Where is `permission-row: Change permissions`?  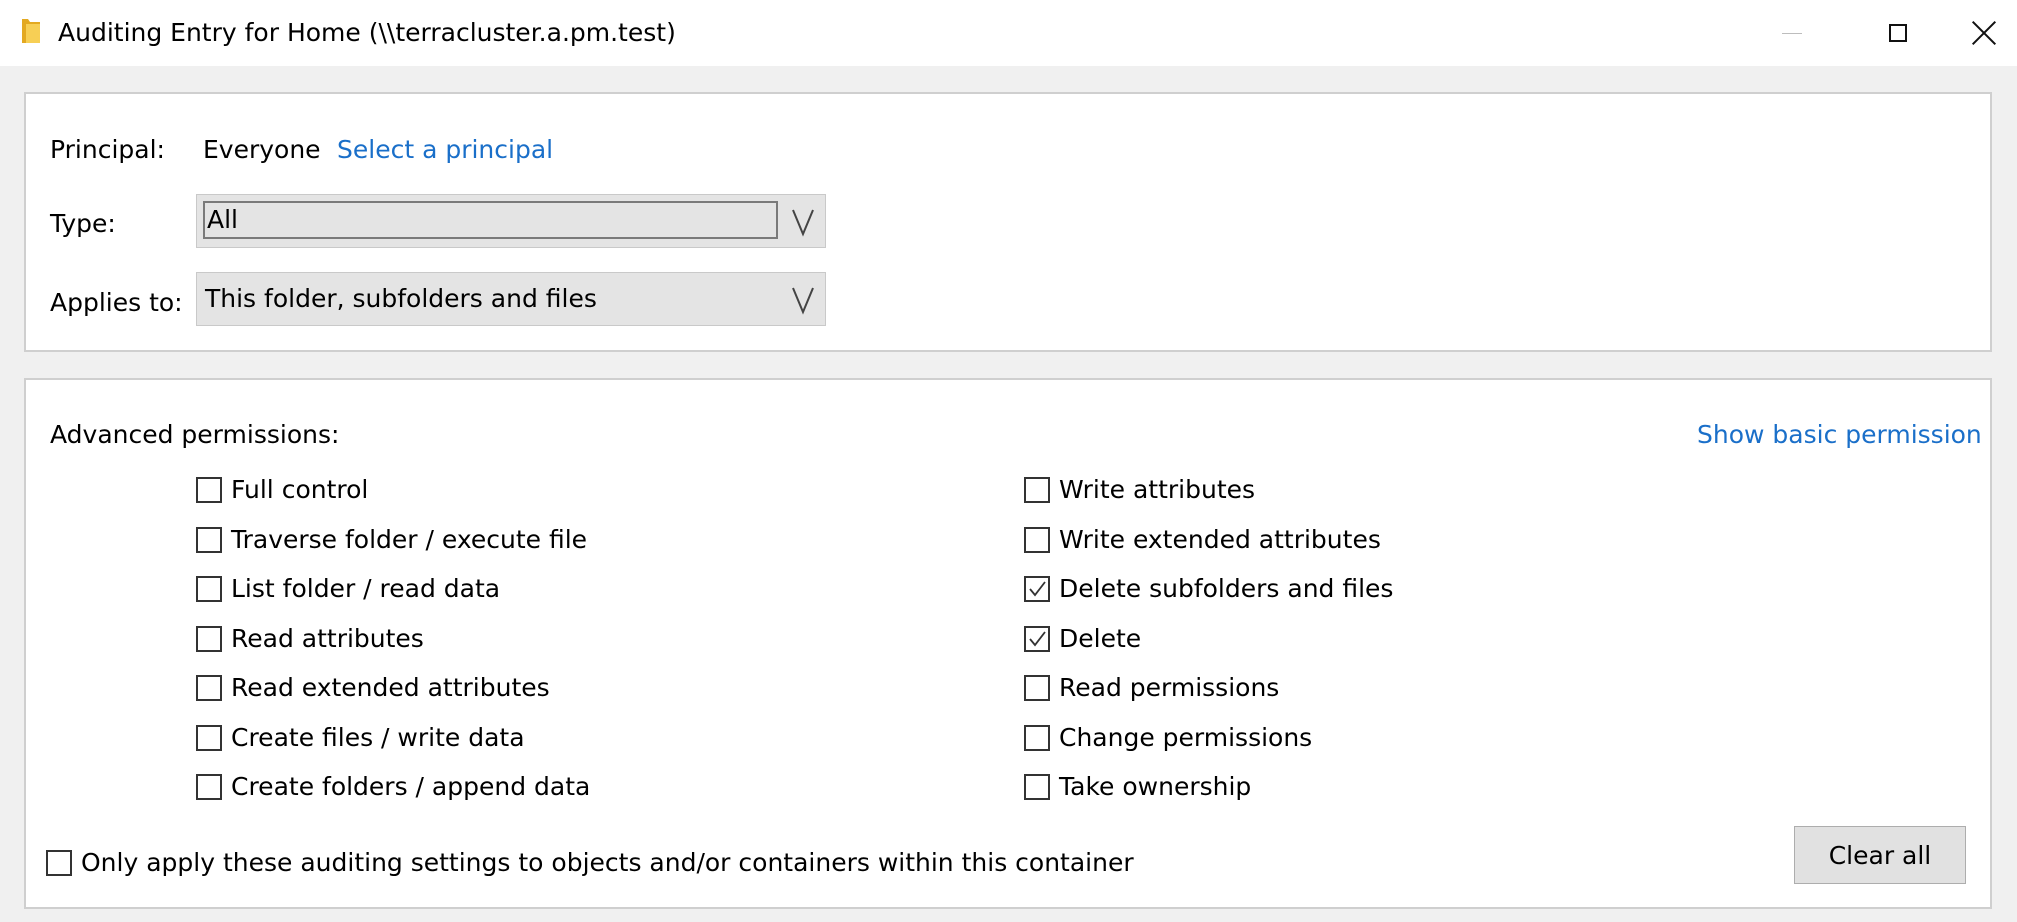
permission-row: Change permissions is located at coordinates (1168, 738).